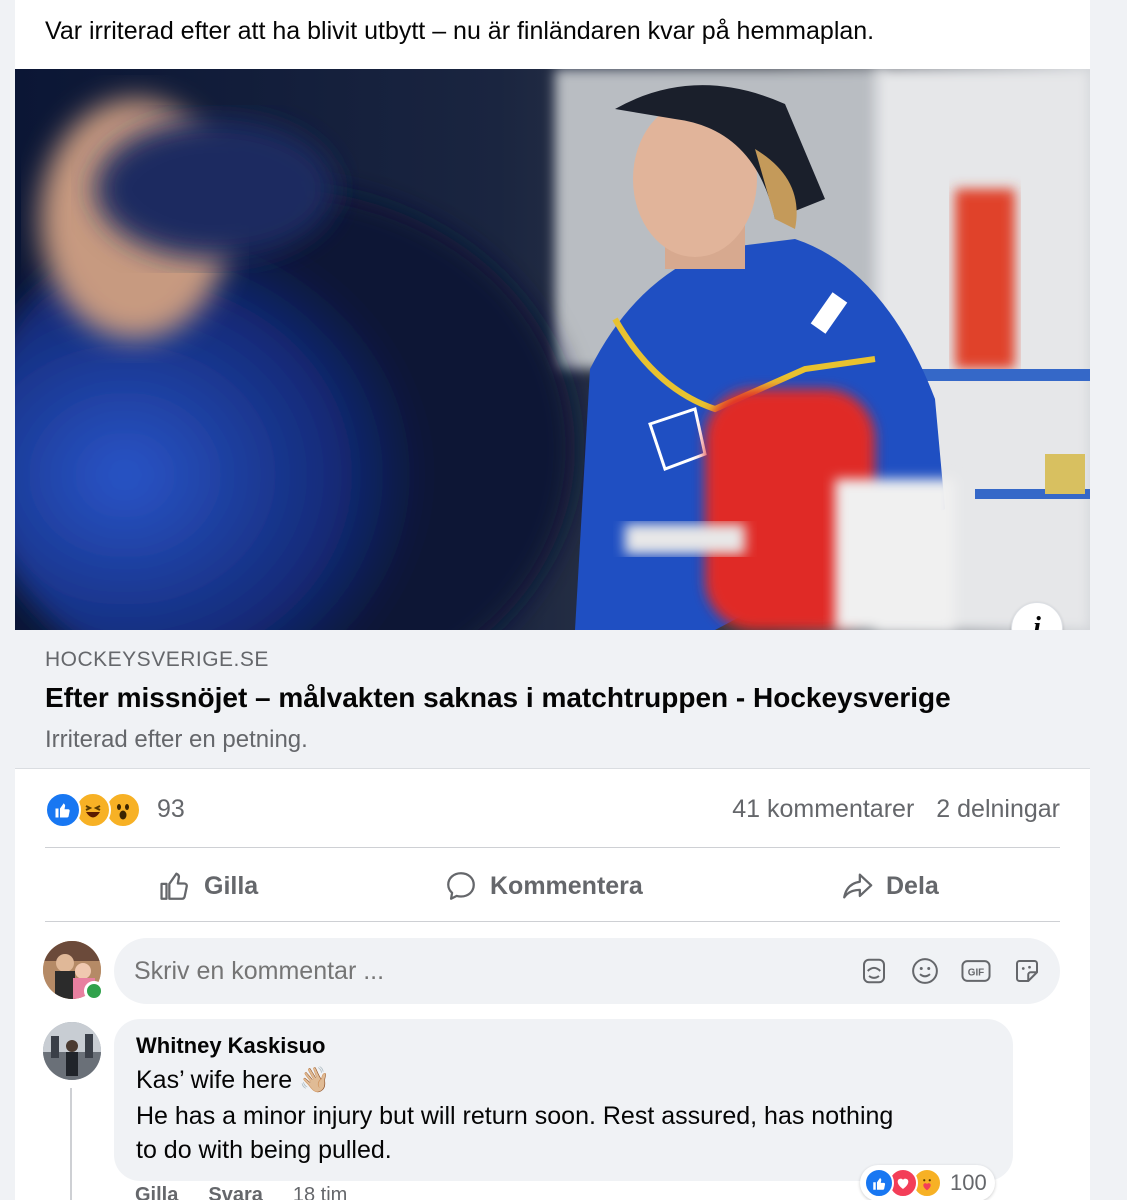 Image resolution: width=1127 pixels, height=1200 pixels. What do you see at coordinates (233, 1080) in the screenshot?
I see `comment-text-line-1: Kas’ wife here 👋🏼` at bounding box center [233, 1080].